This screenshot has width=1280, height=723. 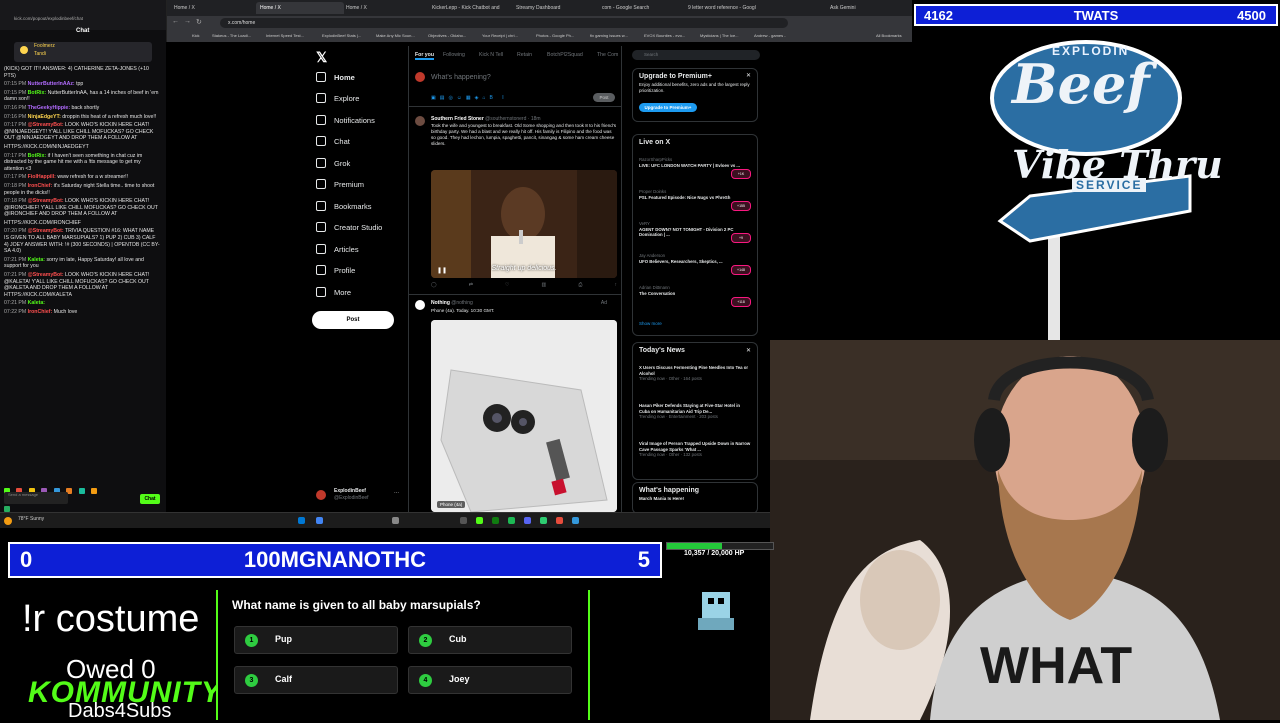 What do you see at coordinates (335, 77) in the screenshot?
I see `nav-home: Home` at bounding box center [335, 77].